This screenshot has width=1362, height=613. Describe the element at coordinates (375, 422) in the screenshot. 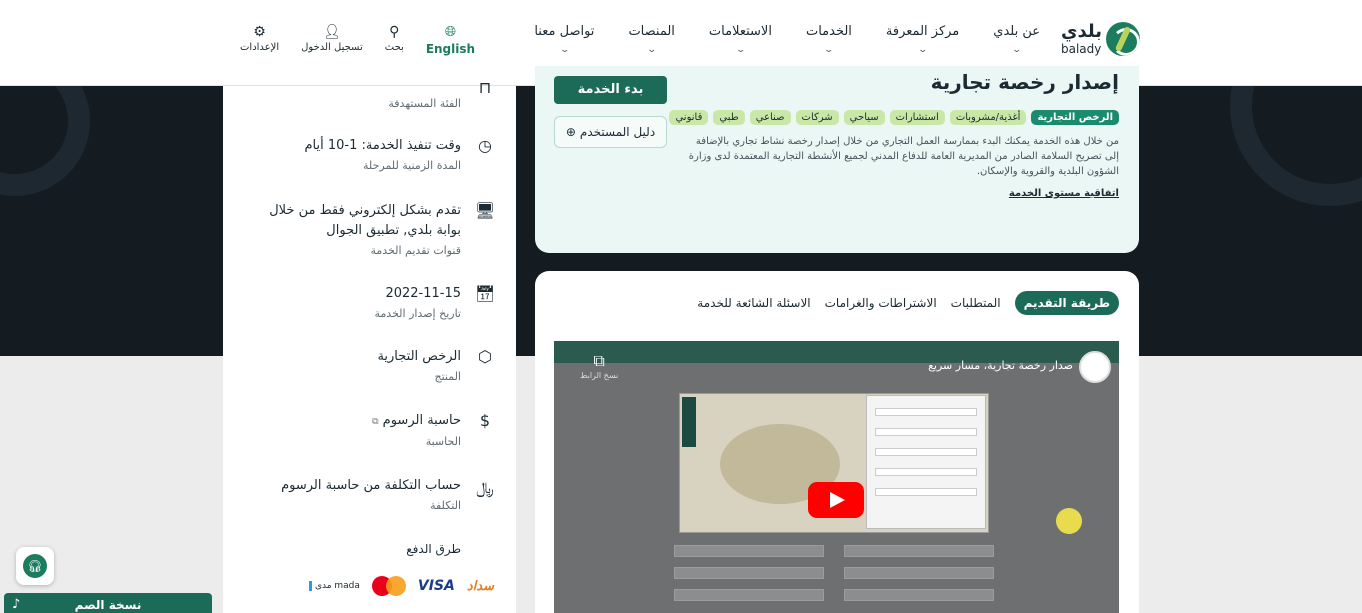

I see `external-link-icon: ⧉` at that location.